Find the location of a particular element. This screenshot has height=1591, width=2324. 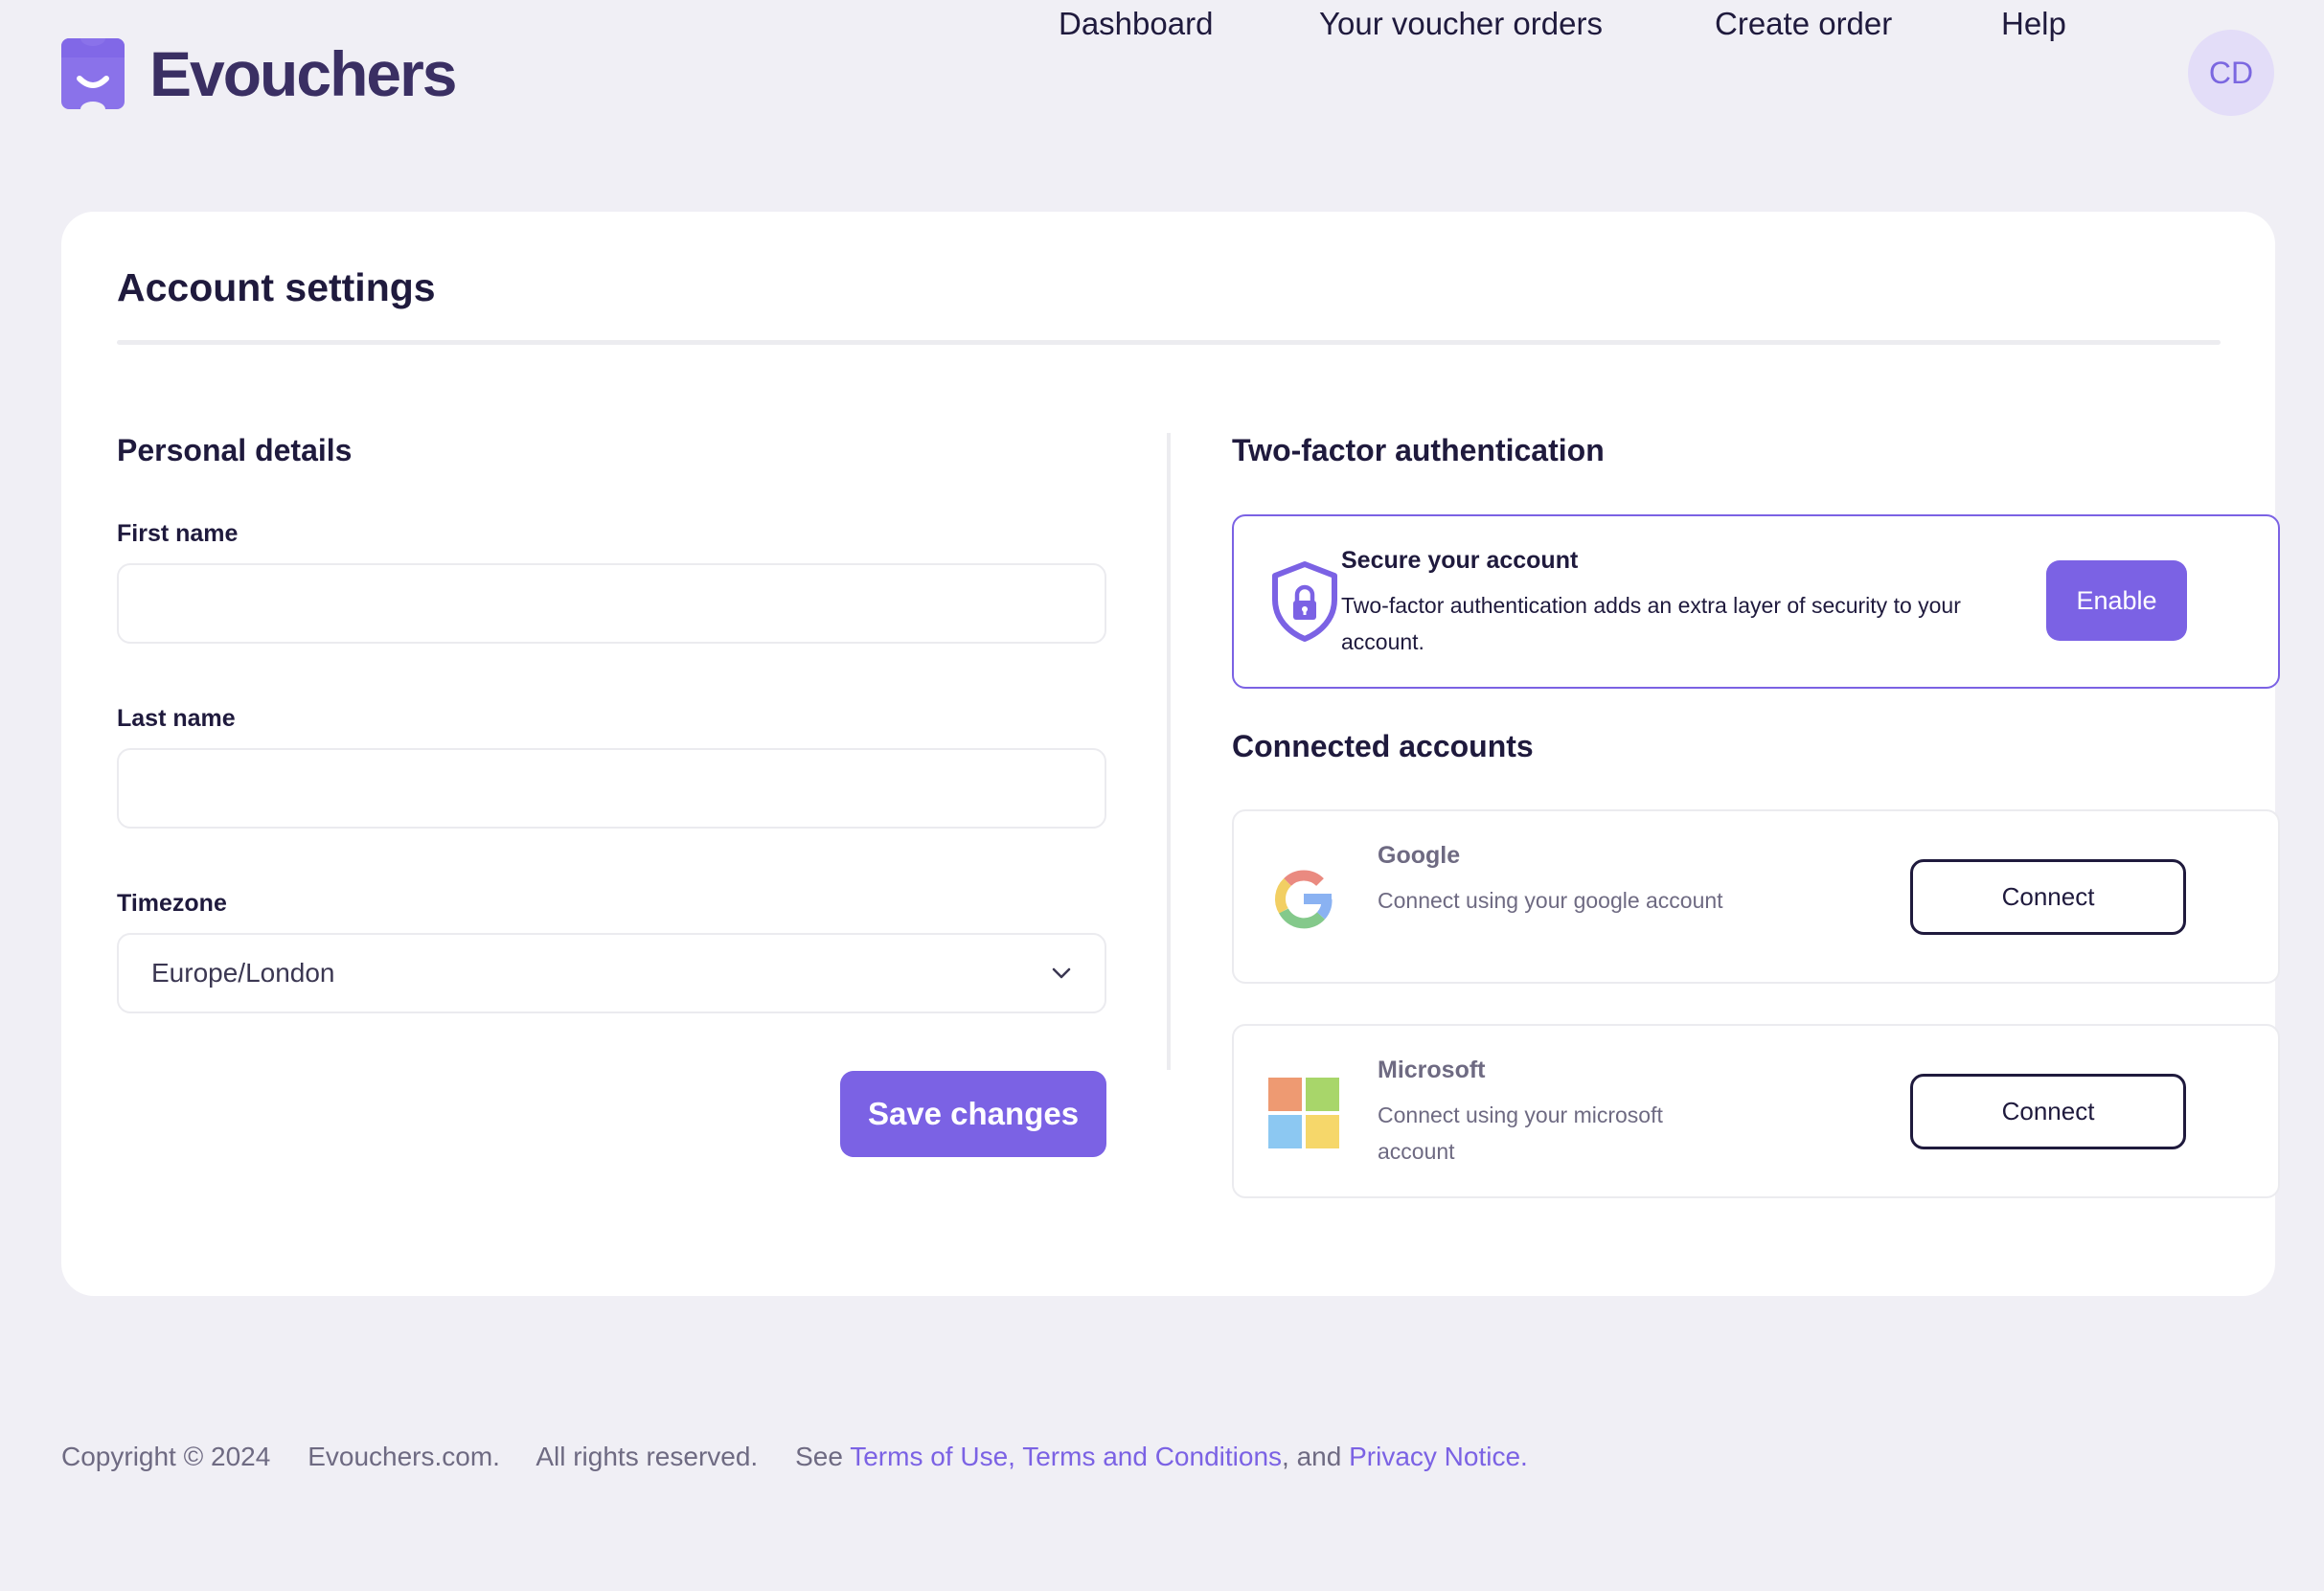

two-factor-title: Two-factor authentication is located at coordinates (1418, 450).